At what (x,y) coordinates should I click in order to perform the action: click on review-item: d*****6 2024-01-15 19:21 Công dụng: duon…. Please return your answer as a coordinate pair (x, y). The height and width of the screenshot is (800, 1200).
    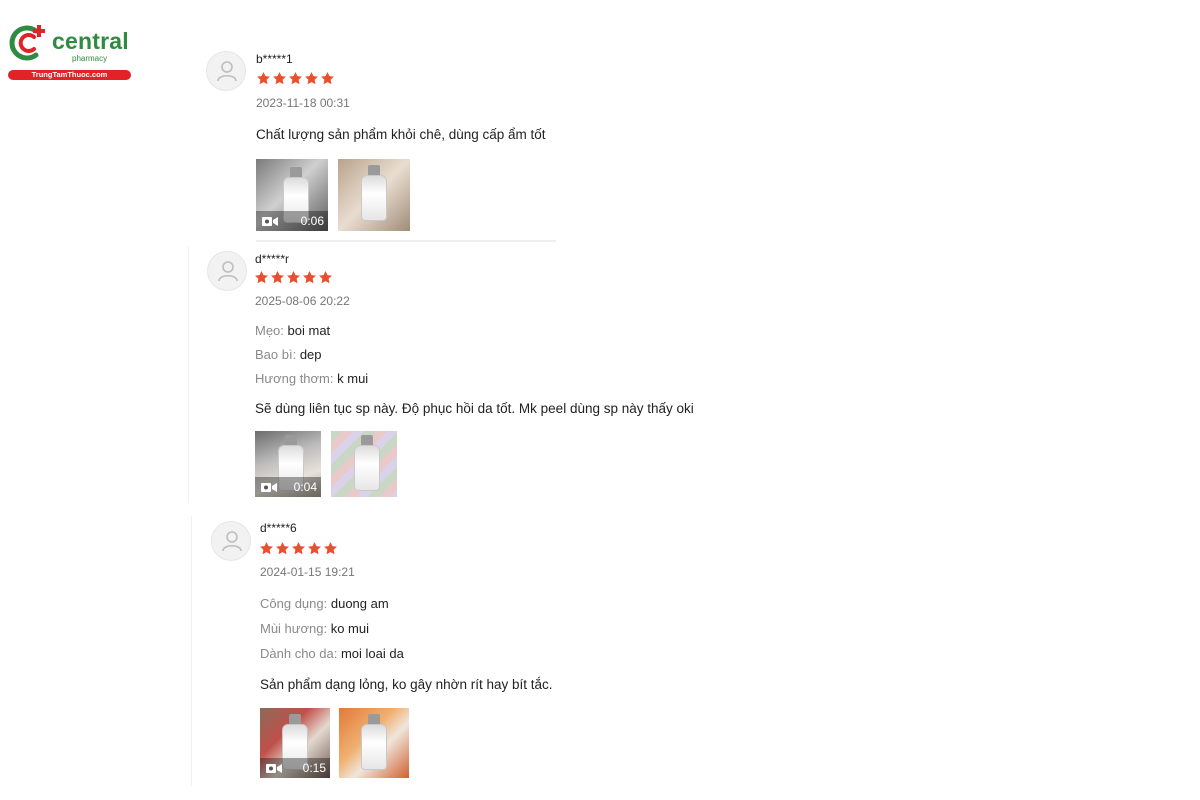
    Looking at the image, I should click on (451, 651).